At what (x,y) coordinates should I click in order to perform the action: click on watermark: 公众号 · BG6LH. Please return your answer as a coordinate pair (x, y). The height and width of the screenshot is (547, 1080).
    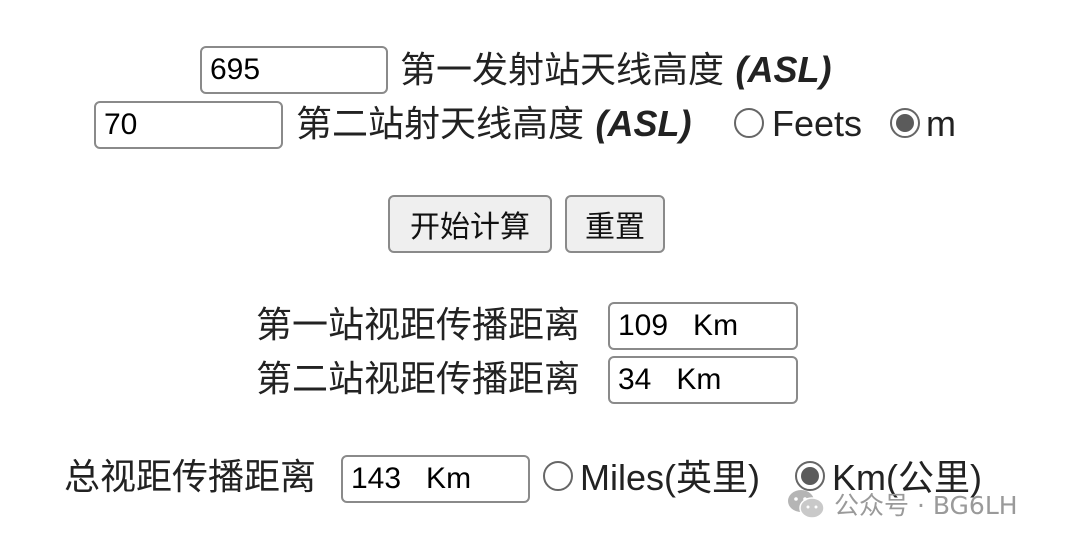
    Looking at the image, I should click on (902, 504).